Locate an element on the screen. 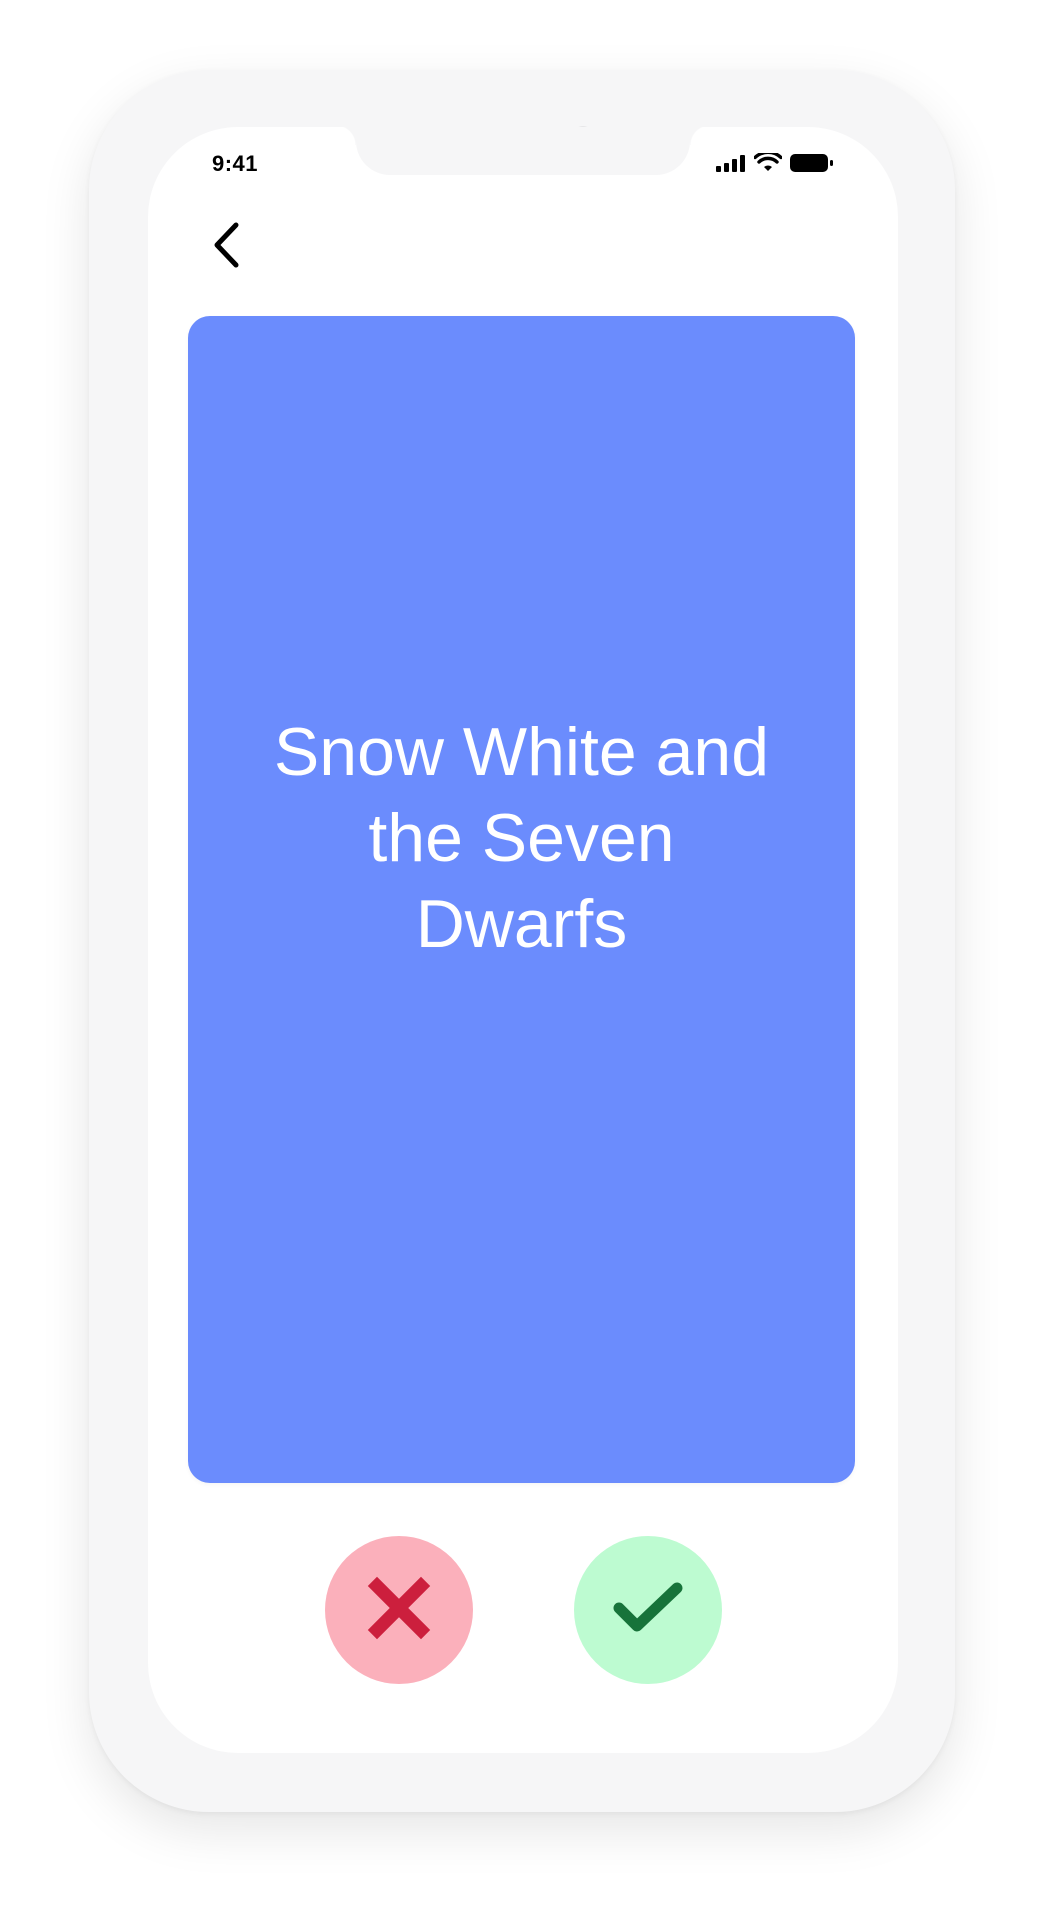  accept-button is located at coordinates (648, 1610).